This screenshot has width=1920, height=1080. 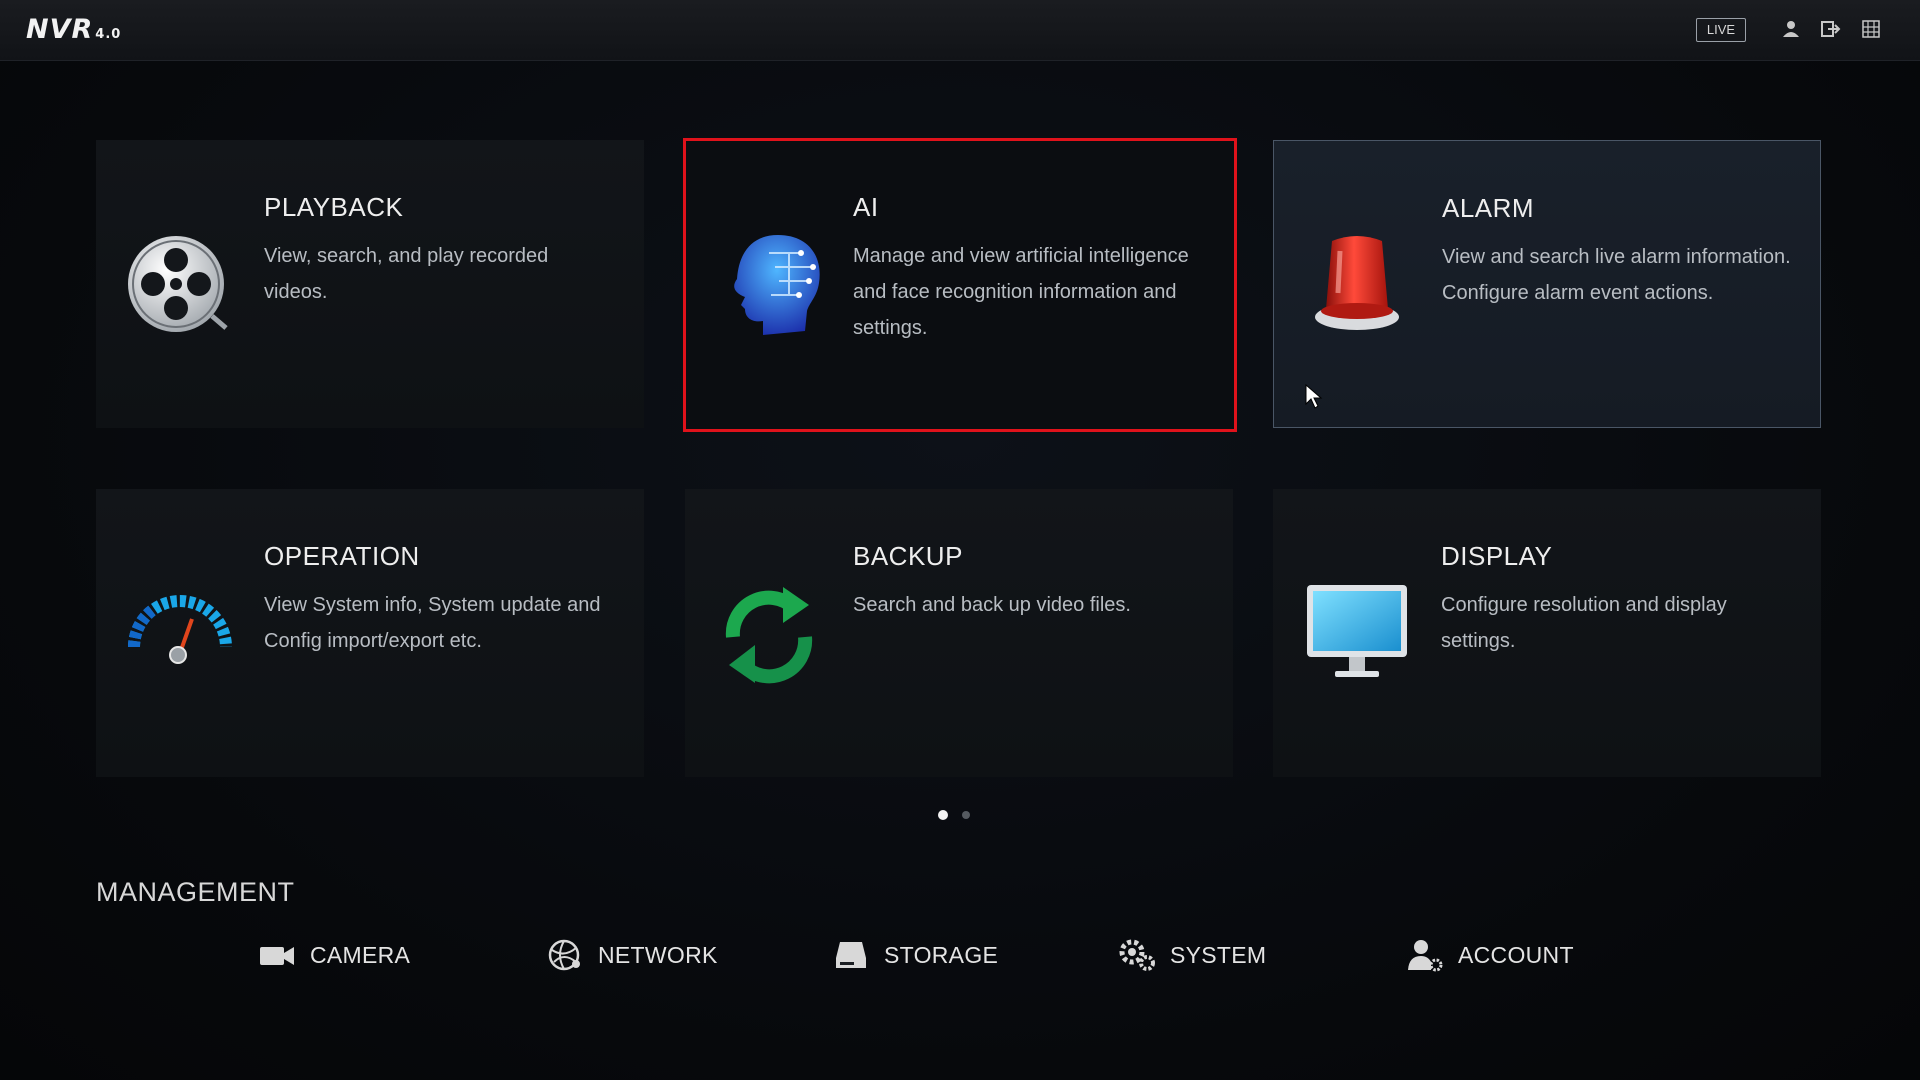 I want to click on gauge-icon, so click(x=179, y=629).